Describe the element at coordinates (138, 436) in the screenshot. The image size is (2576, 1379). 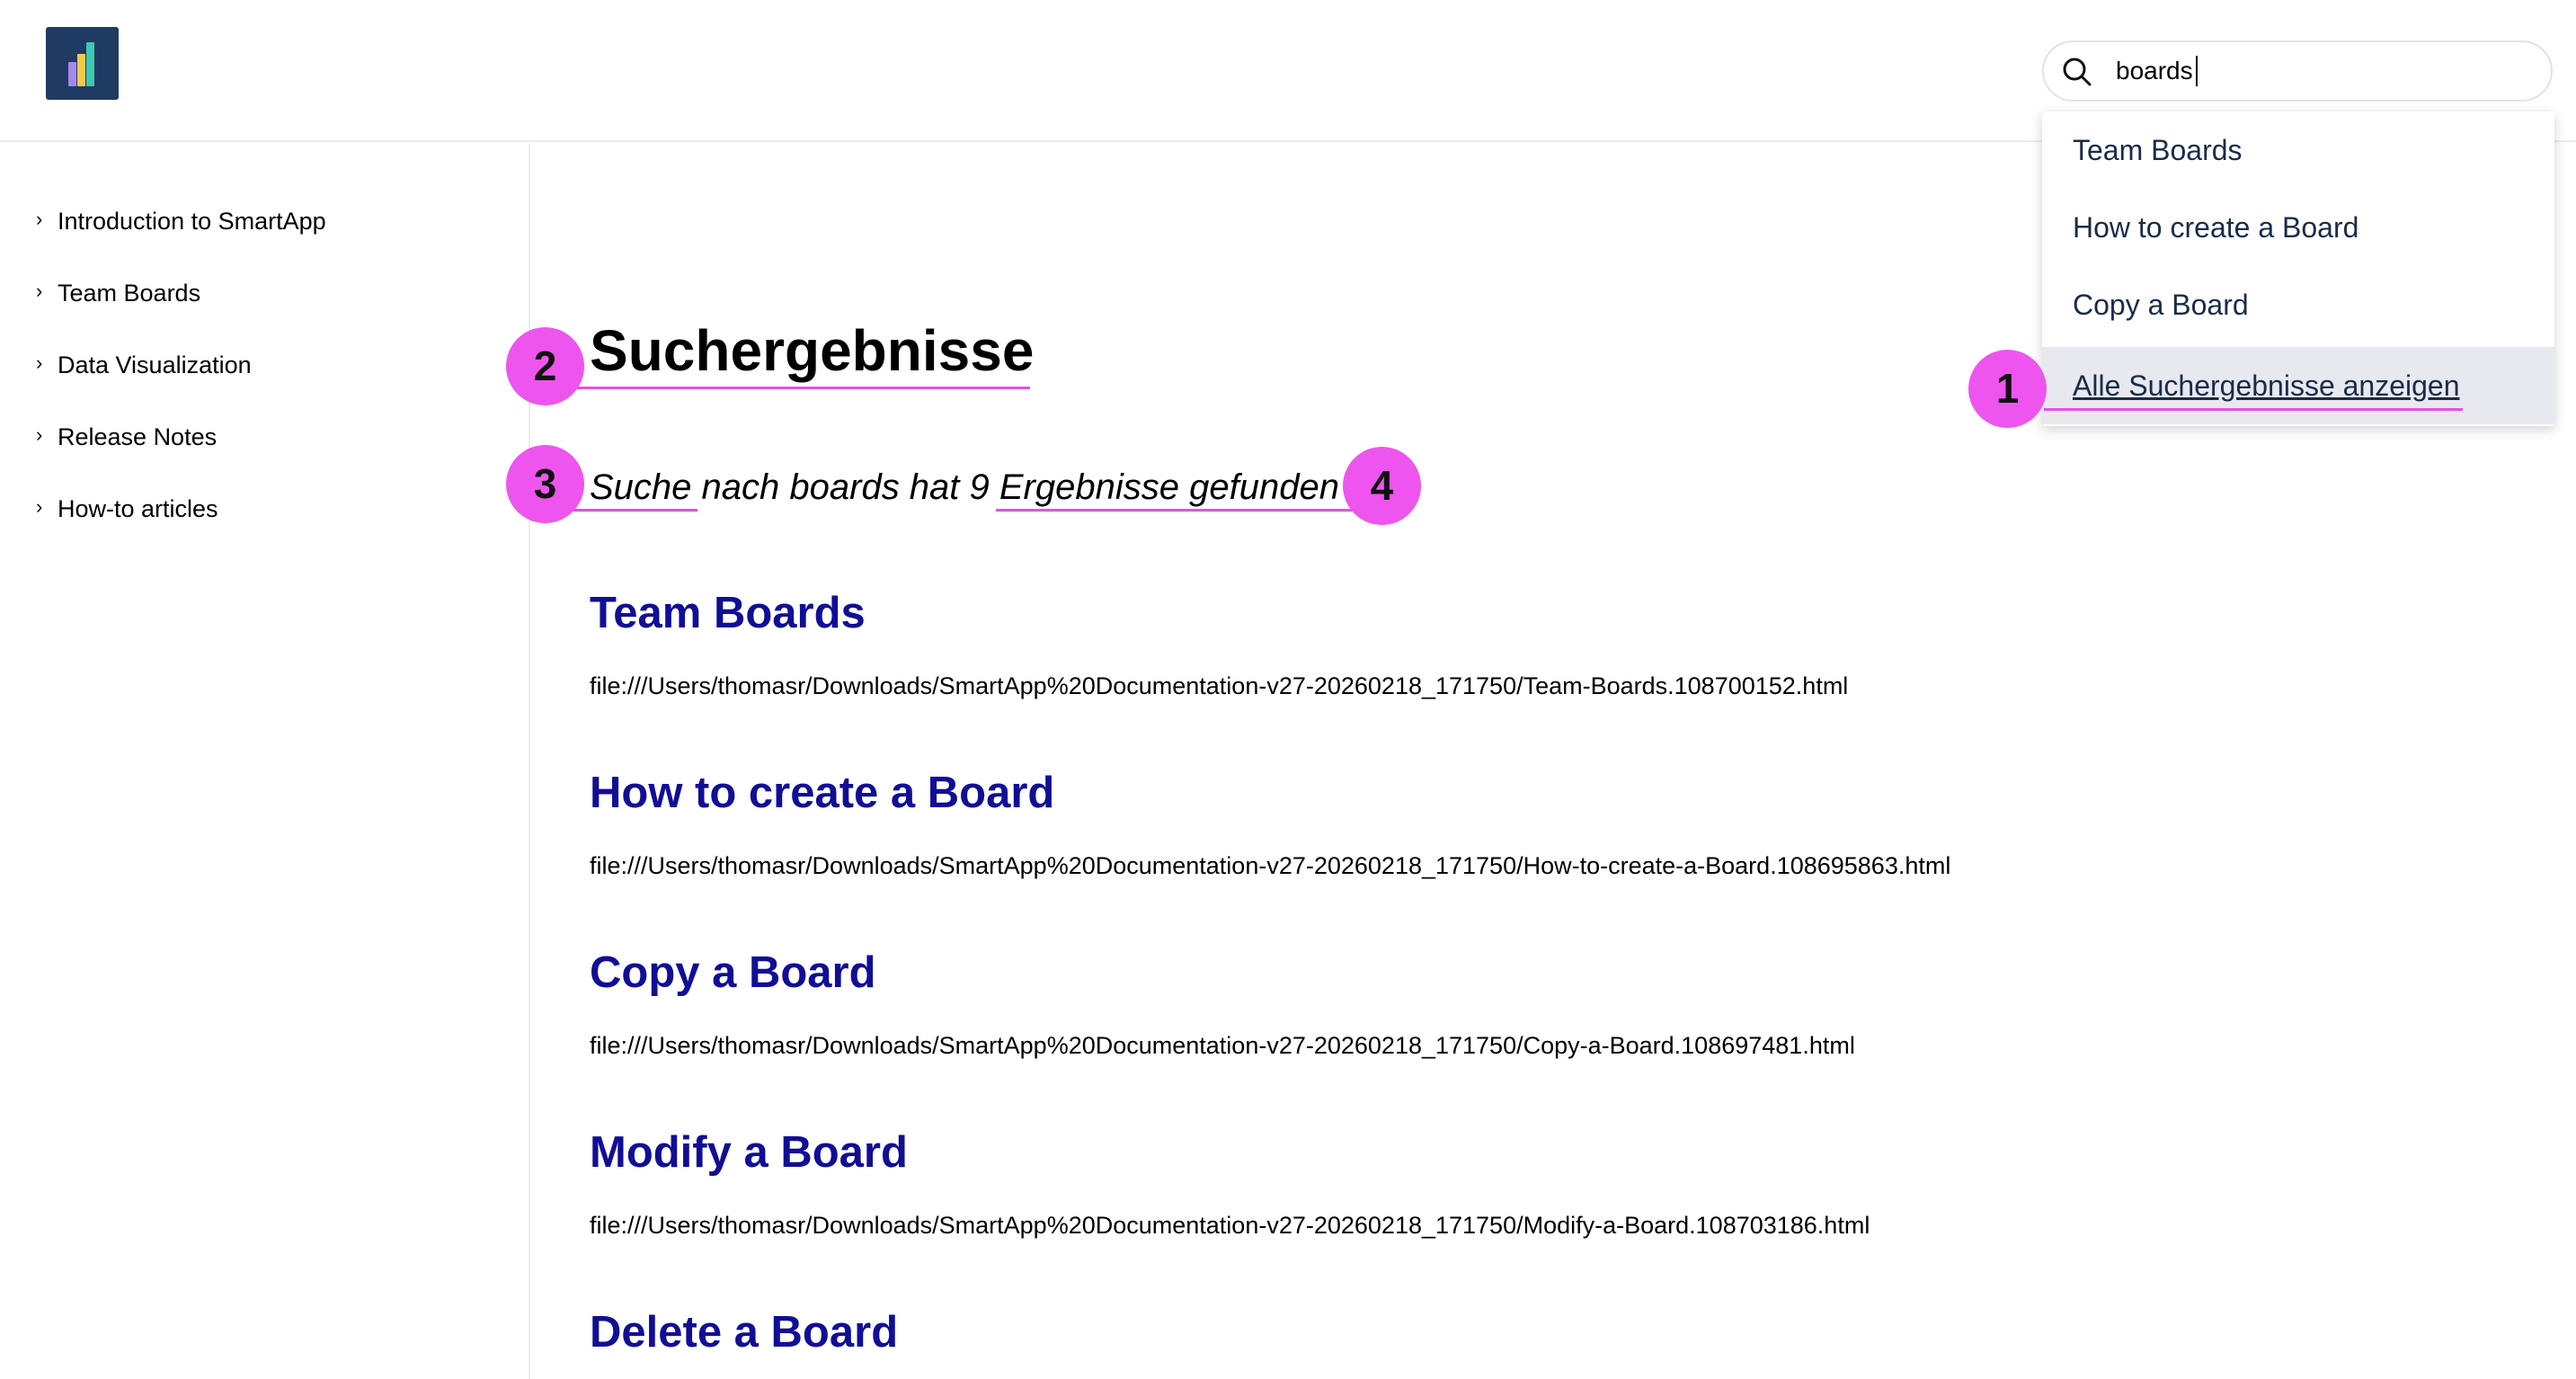
I see `sidebar-item-label: Release Notes` at that location.